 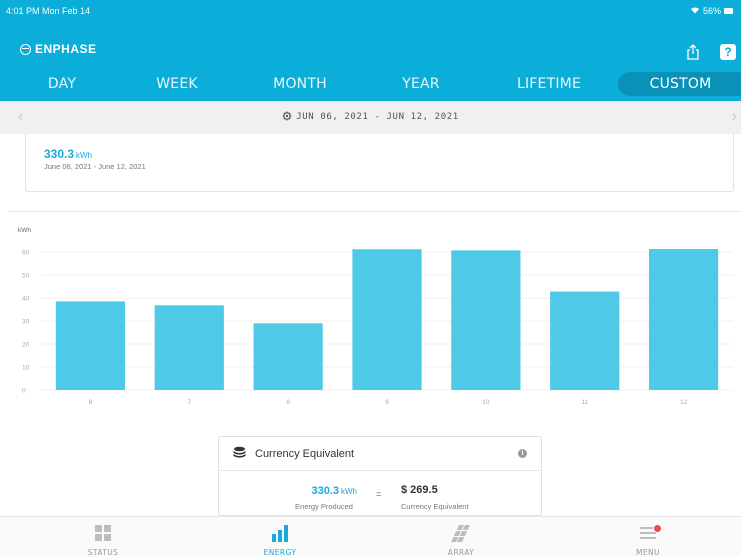 I want to click on notification-badge, so click(x=657, y=528).